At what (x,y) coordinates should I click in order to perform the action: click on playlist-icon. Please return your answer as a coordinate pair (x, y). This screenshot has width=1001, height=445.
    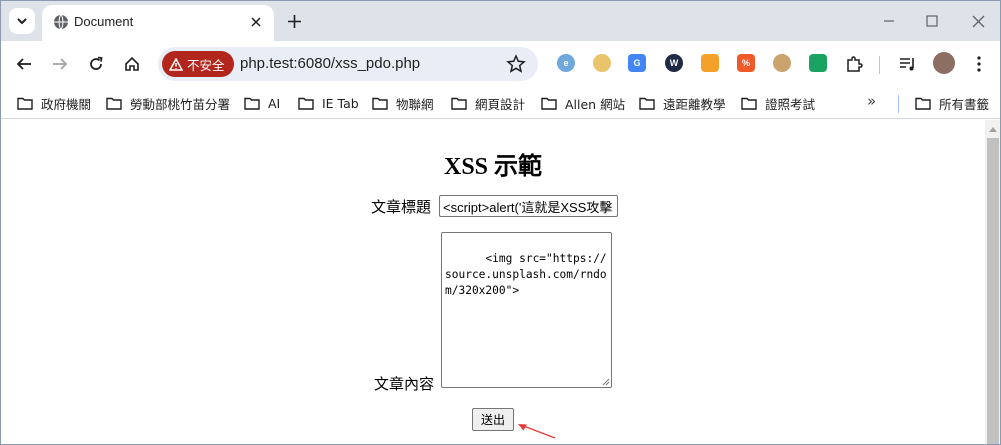
    Looking at the image, I should click on (907, 64).